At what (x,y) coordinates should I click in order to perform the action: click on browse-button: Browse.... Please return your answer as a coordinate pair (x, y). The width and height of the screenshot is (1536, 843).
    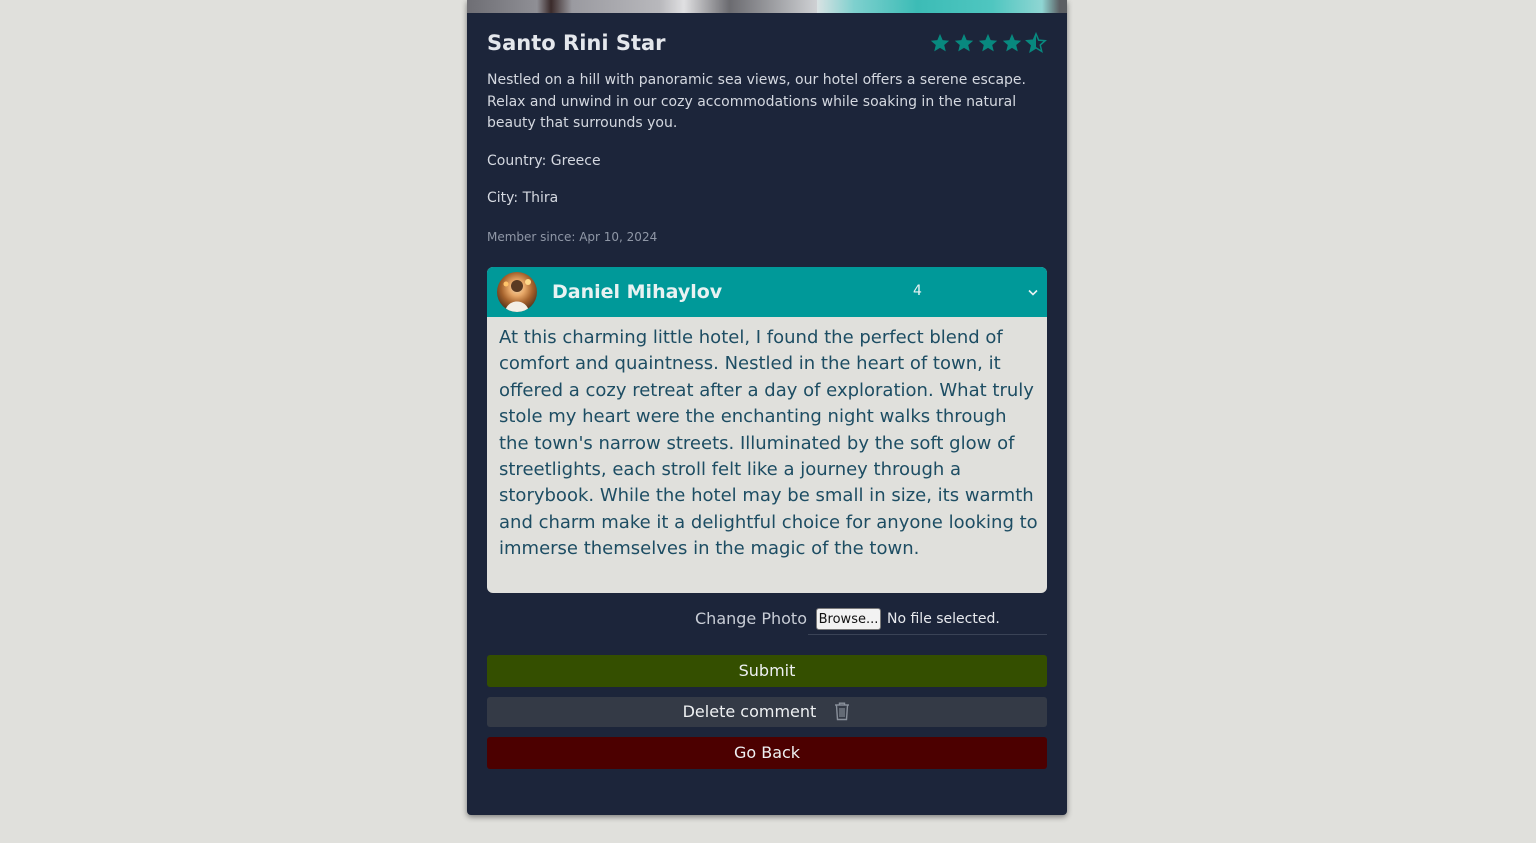
    Looking at the image, I should click on (848, 619).